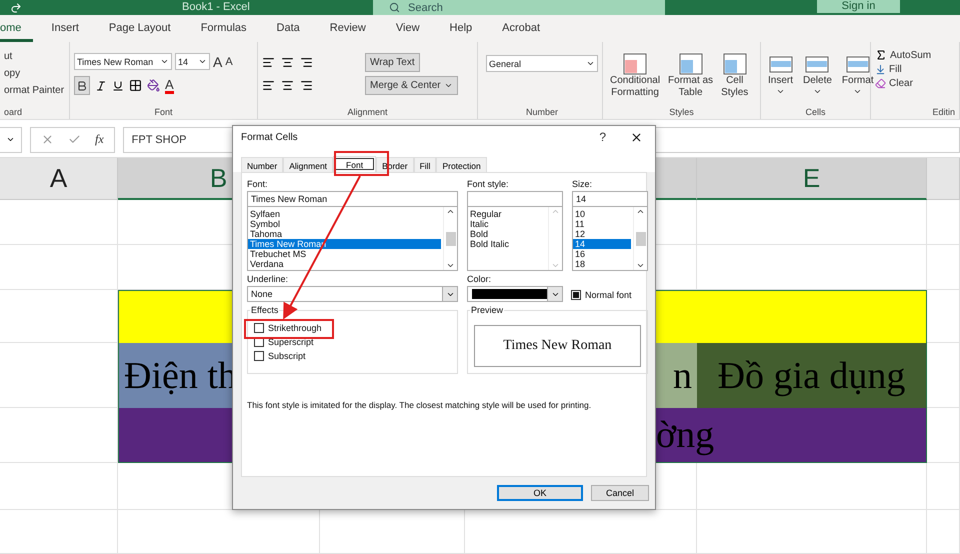 The image size is (960, 554). Describe the element at coordinates (34, 73) in the screenshot. I see `clipboard-command: opy` at that location.